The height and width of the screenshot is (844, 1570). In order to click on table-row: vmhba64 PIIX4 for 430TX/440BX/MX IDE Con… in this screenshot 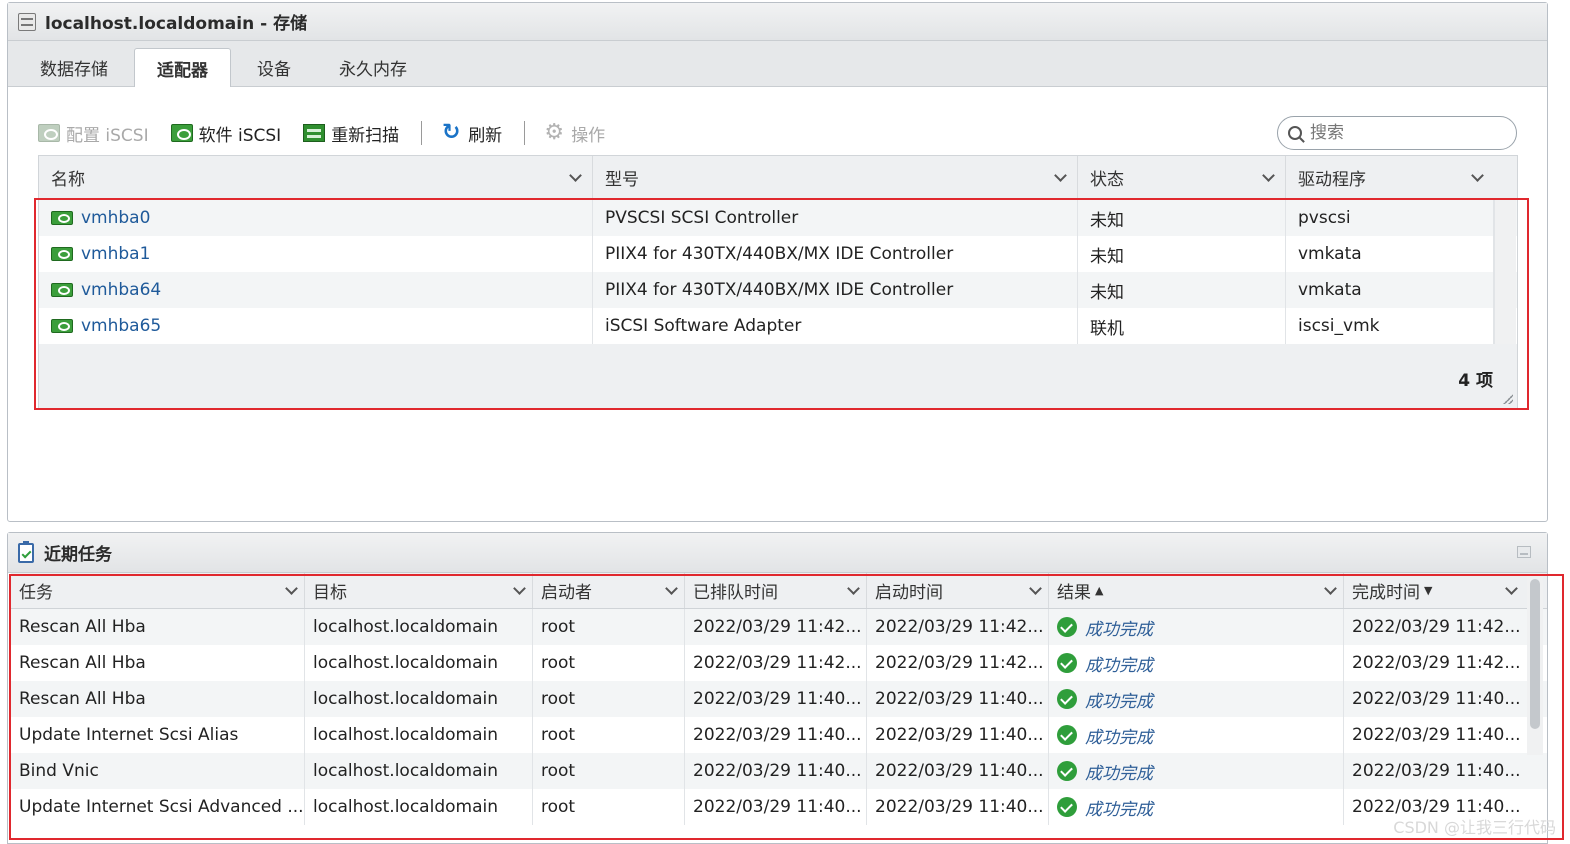, I will do `click(778, 290)`.